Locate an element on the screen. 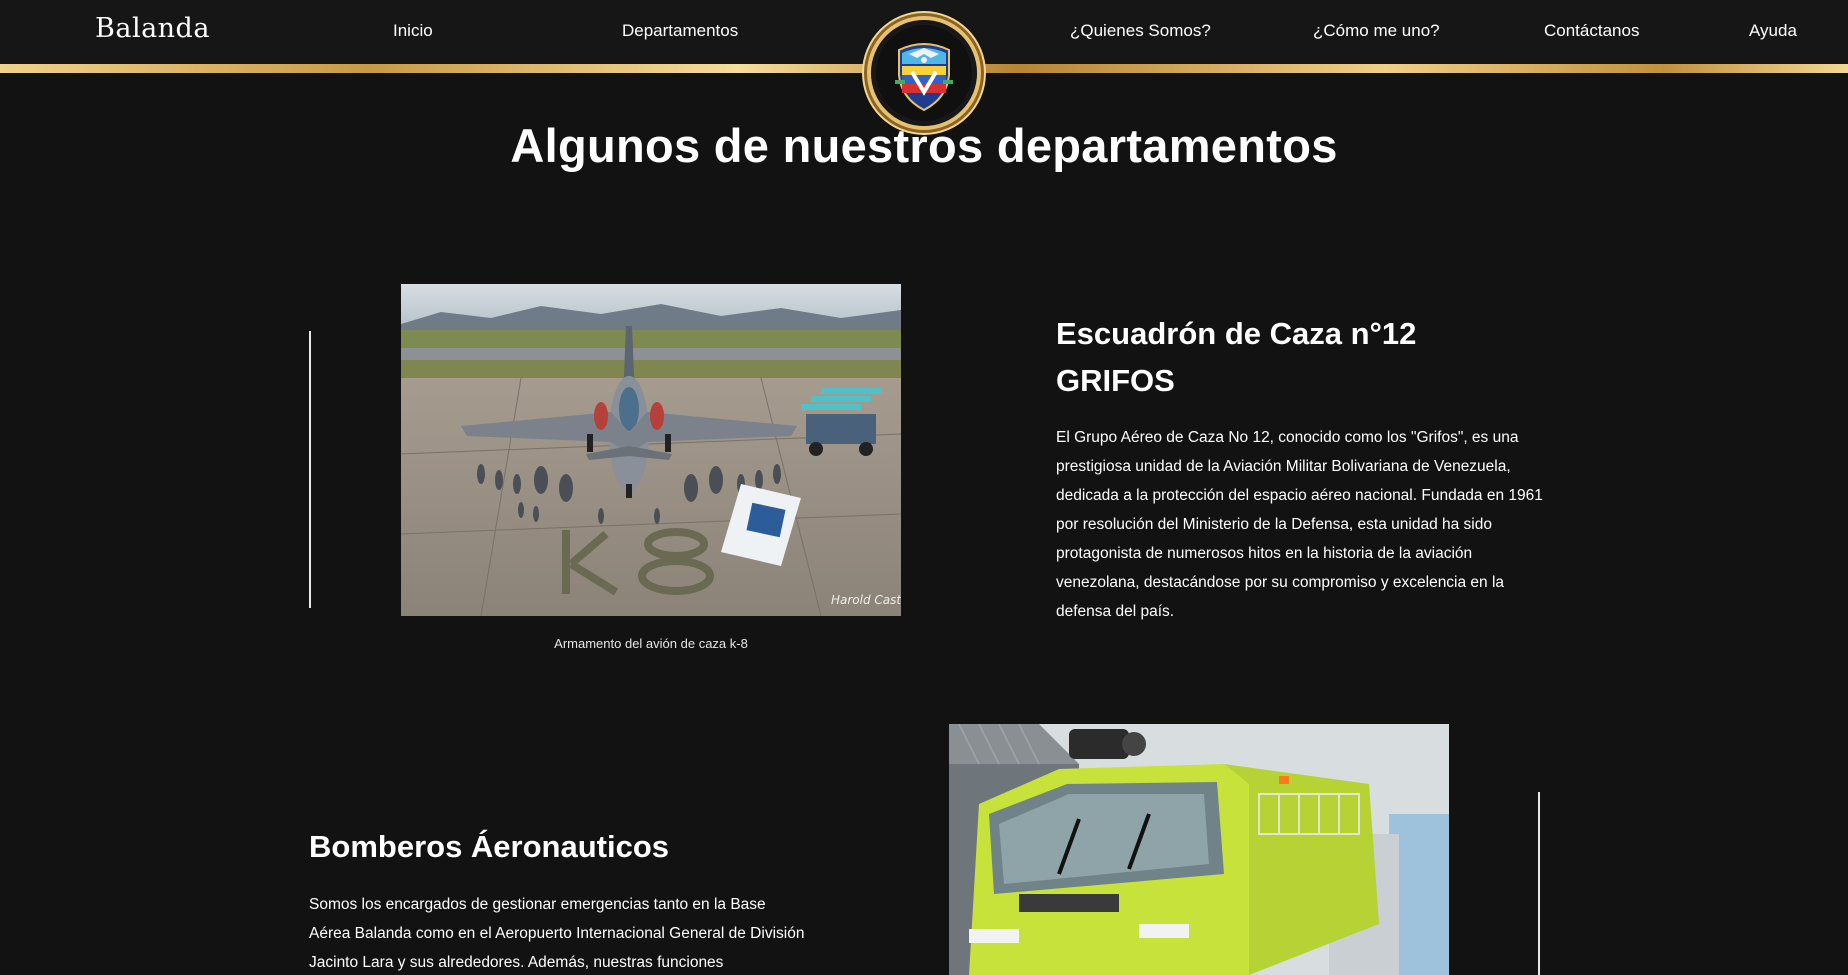 The image size is (1848, 975). k8-armament-photo: Harold Castro is located at coordinates (651, 450).